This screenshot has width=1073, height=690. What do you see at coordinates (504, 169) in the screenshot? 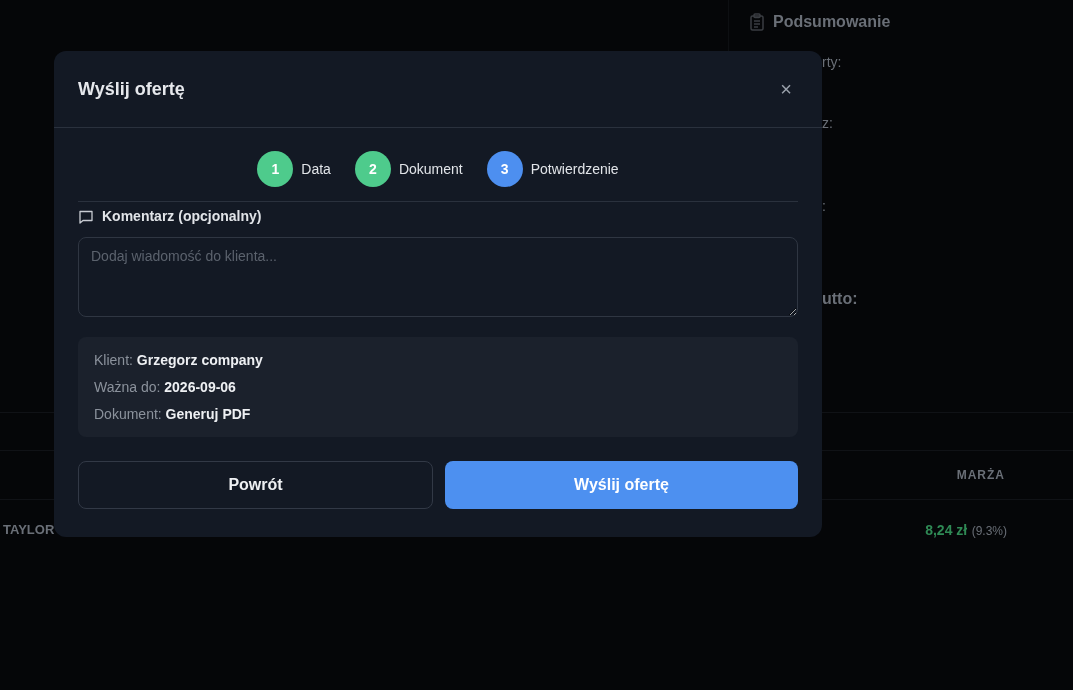
I see `step-number: 3` at bounding box center [504, 169].